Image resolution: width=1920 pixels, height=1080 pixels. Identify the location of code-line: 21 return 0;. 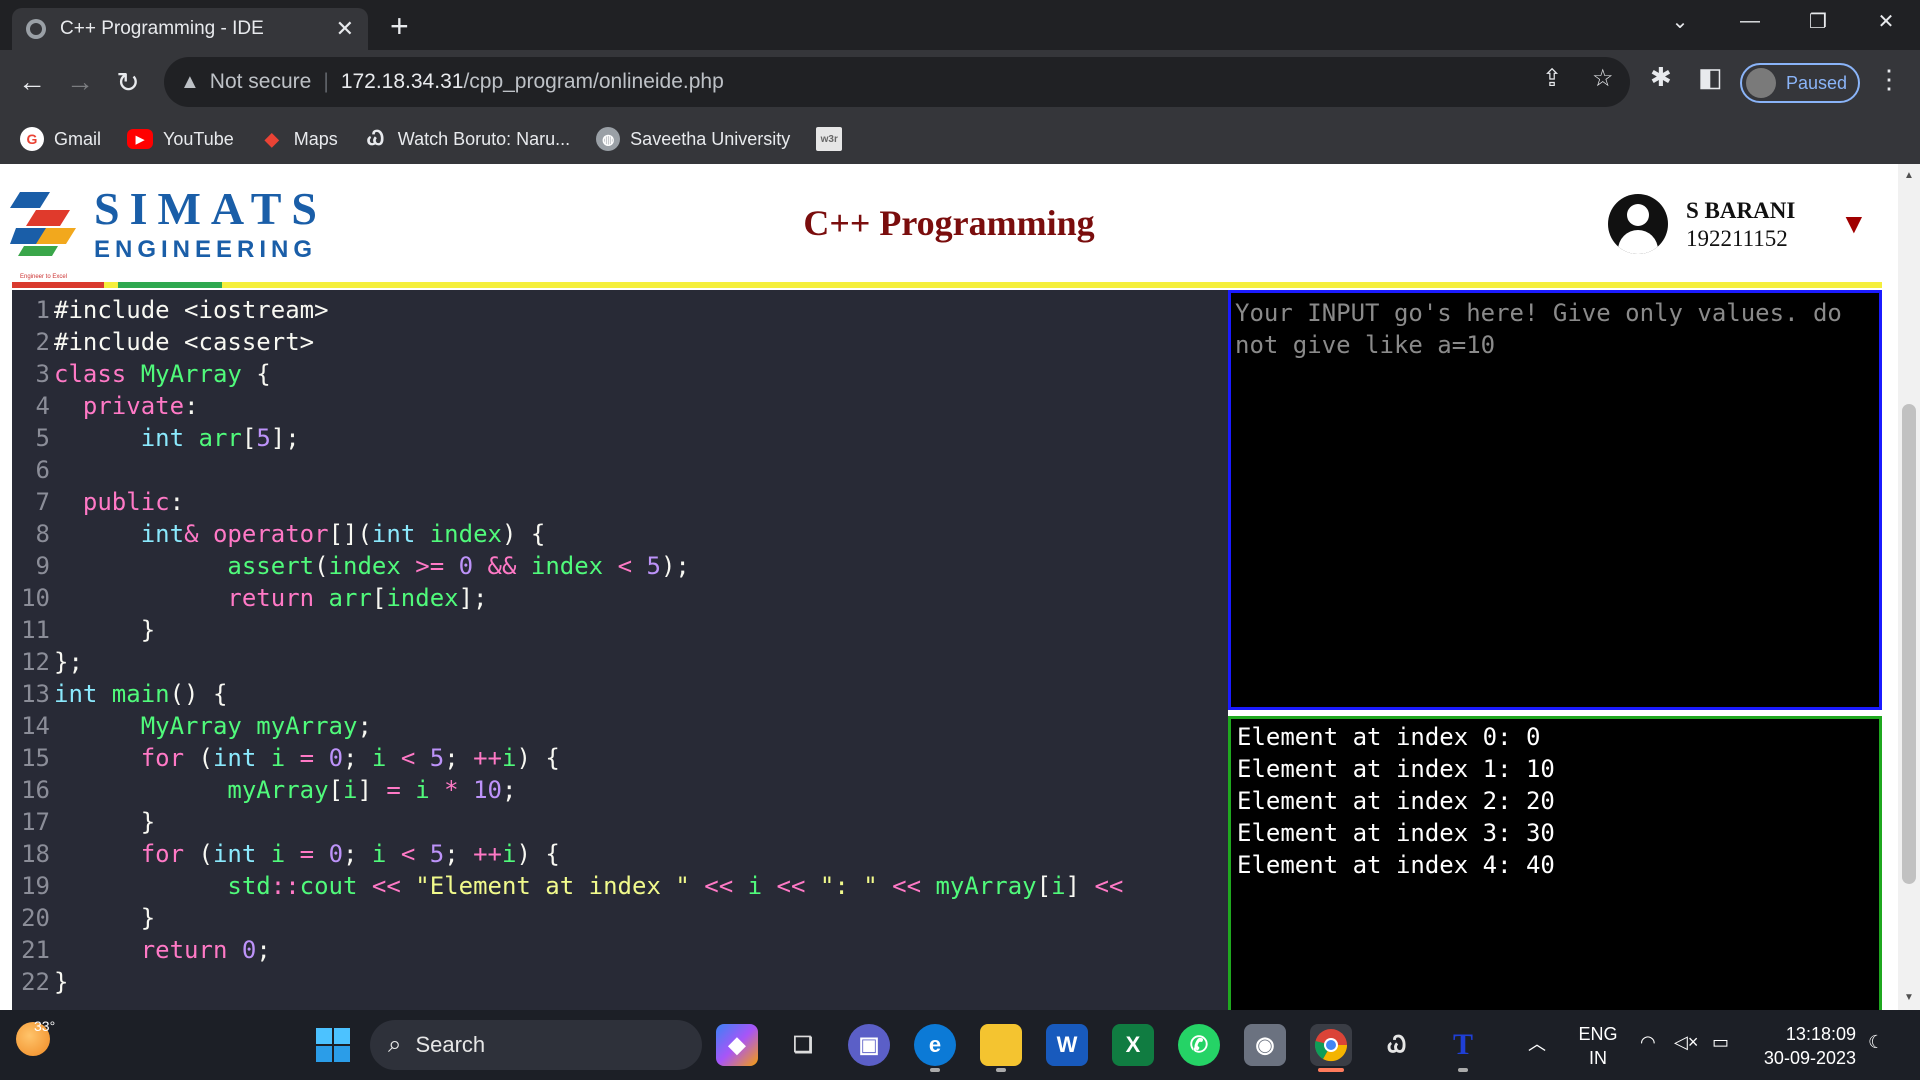
(620, 950).